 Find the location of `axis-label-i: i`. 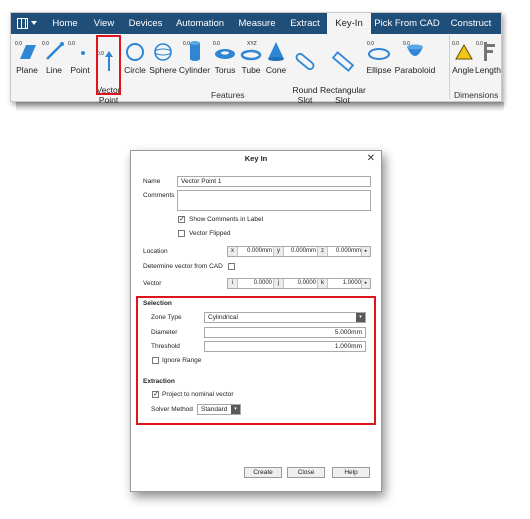

axis-label-i: i is located at coordinates (233, 283).